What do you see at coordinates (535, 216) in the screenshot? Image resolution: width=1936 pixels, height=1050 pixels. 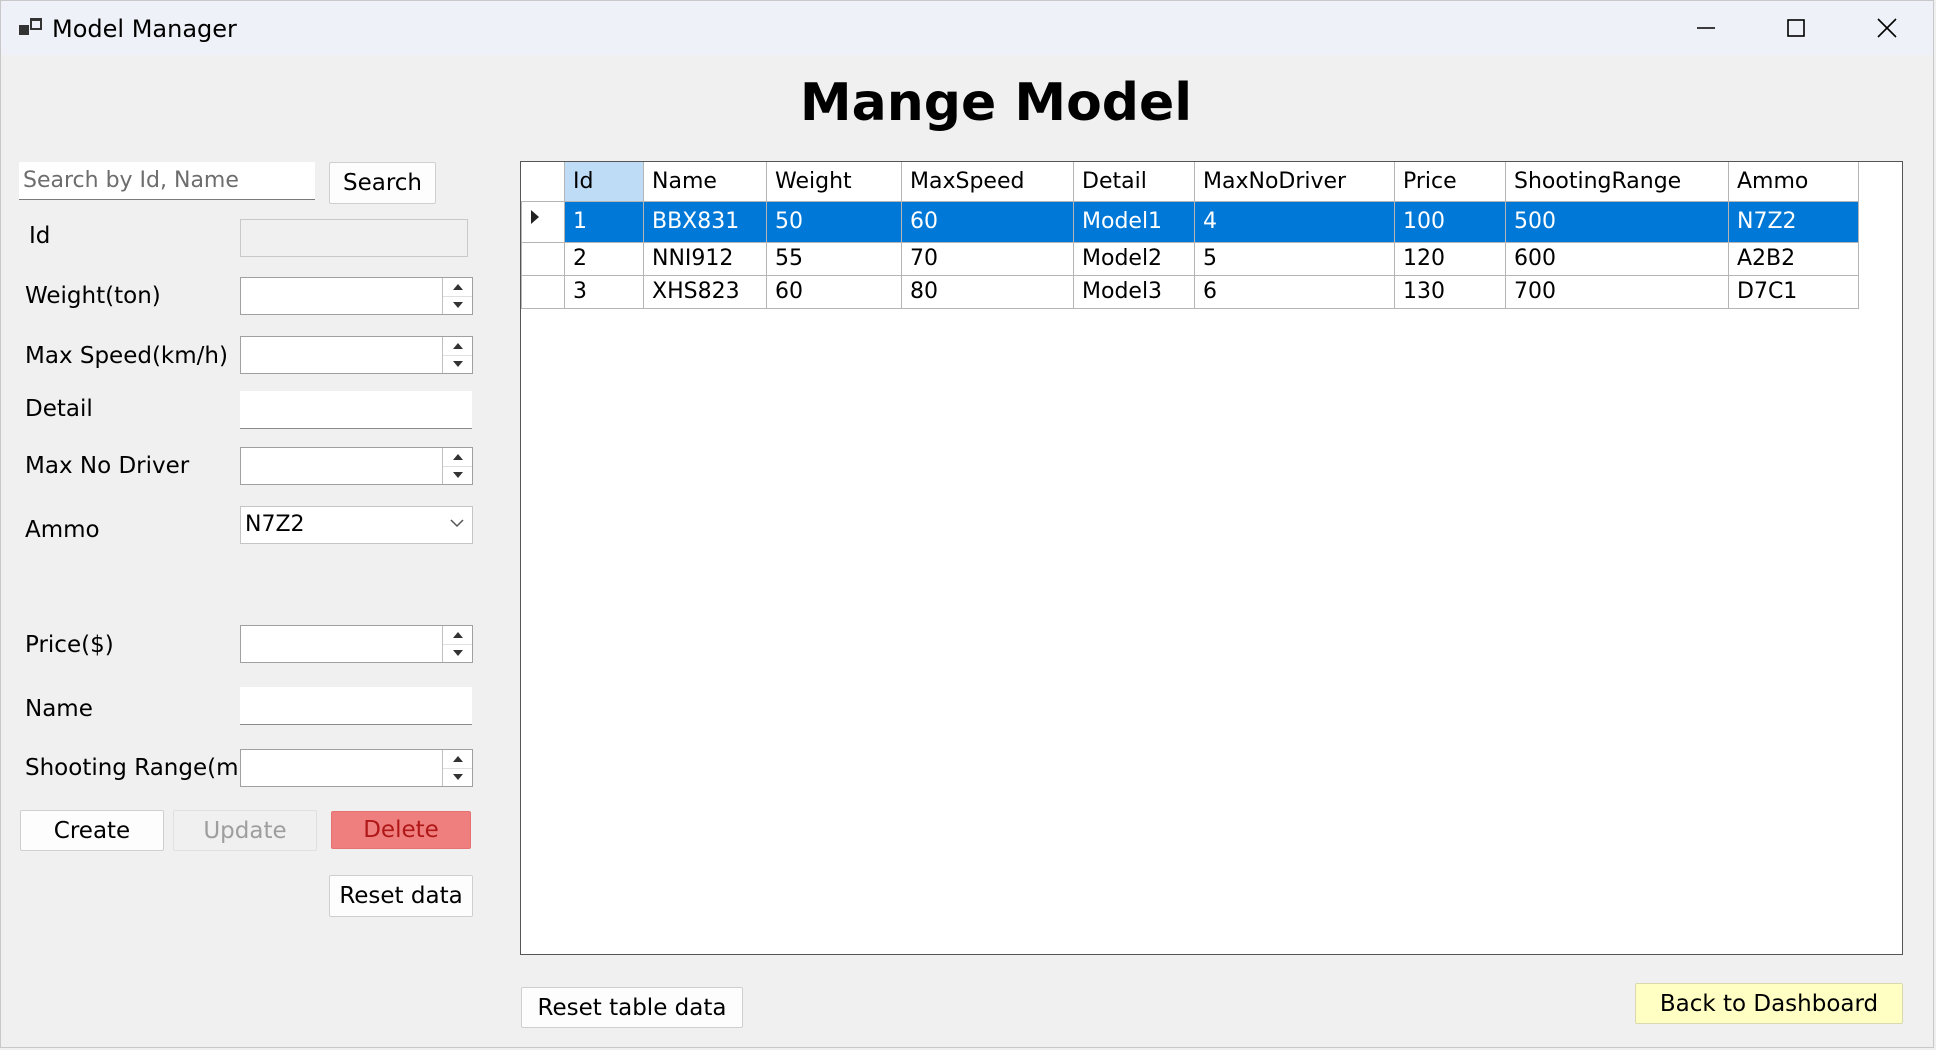 I see `current-row-arrow-icon` at bounding box center [535, 216].